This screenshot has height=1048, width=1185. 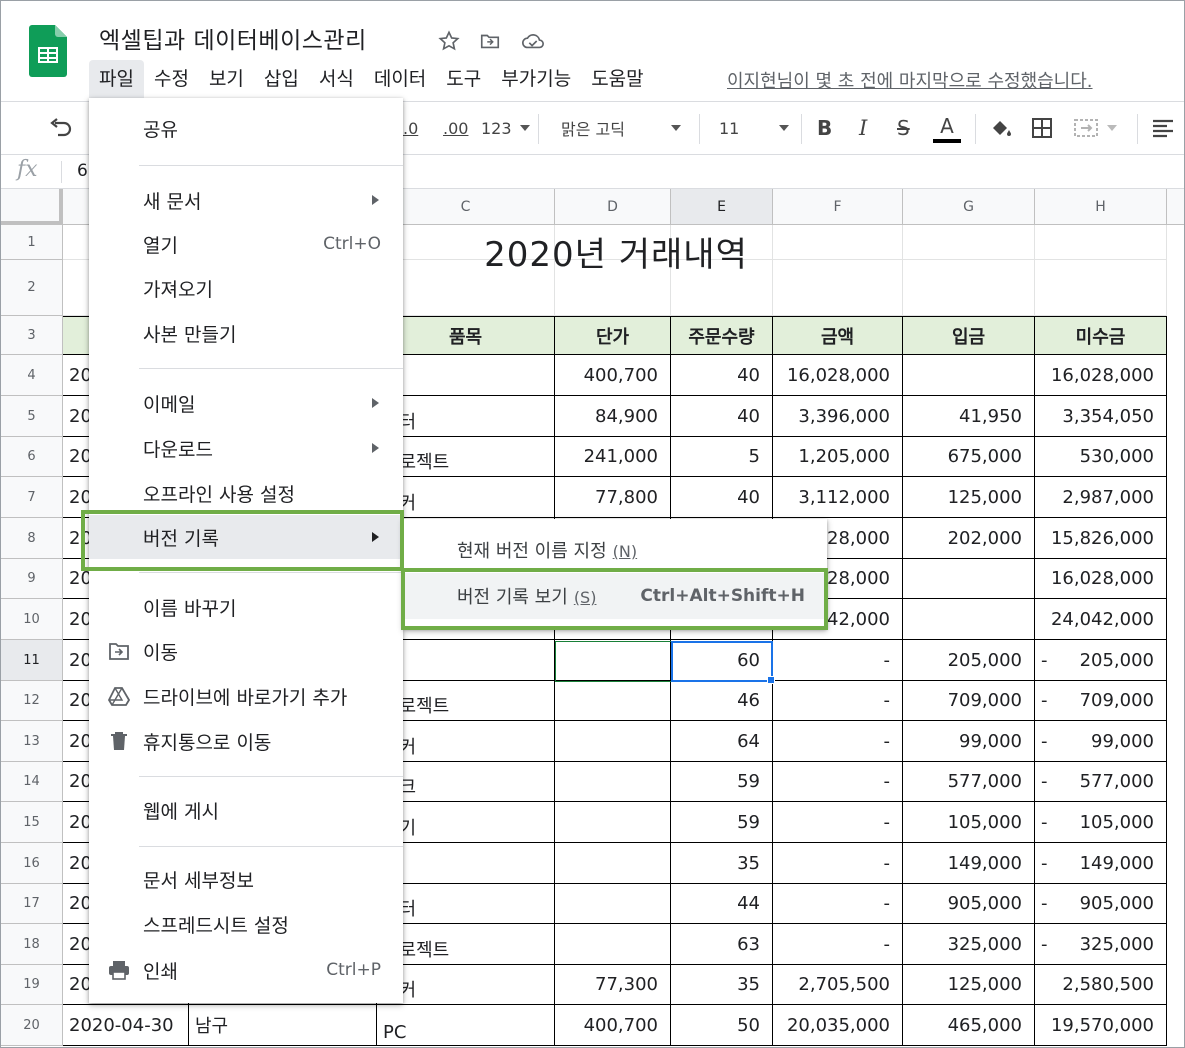 I want to click on cell: 3,354,050, so click(x=1101, y=416).